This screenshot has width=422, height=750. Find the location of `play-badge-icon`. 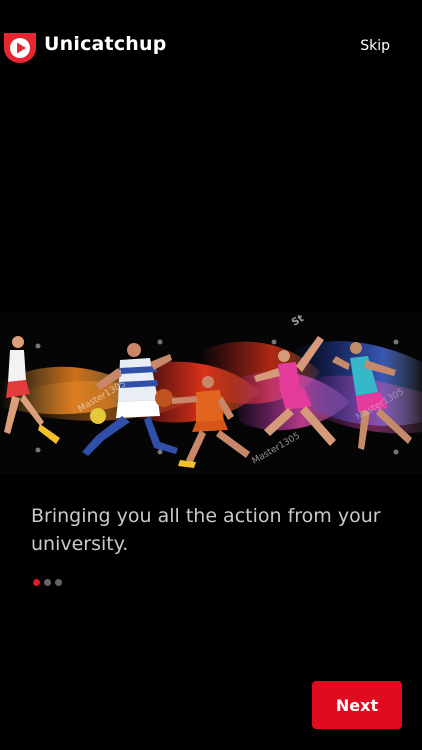

play-badge-icon is located at coordinates (20, 48).